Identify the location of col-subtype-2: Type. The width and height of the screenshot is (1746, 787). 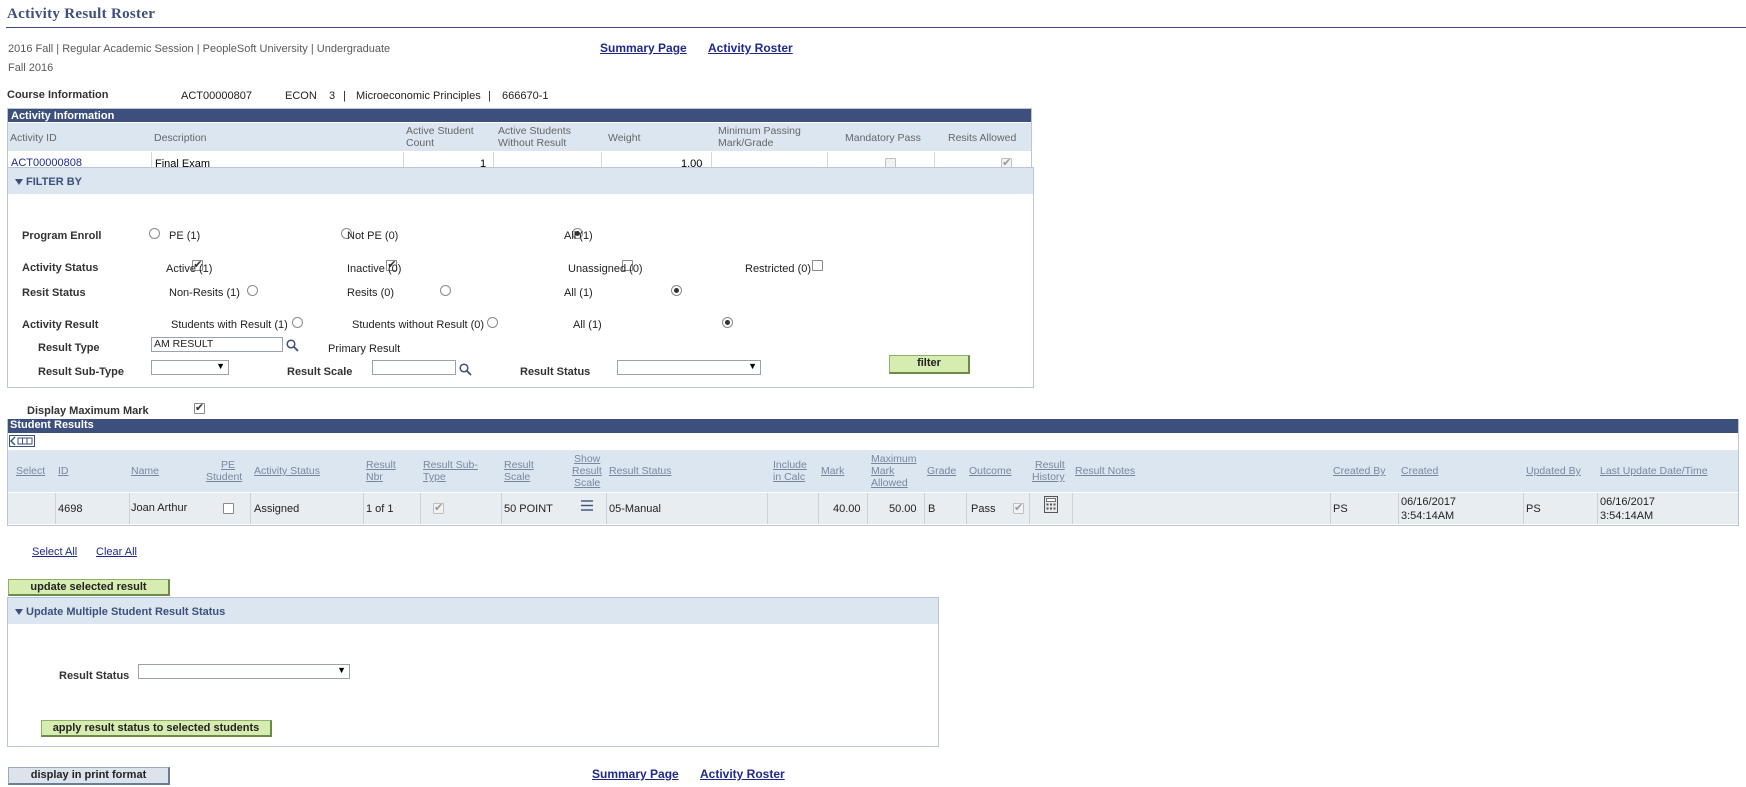
(434, 477).